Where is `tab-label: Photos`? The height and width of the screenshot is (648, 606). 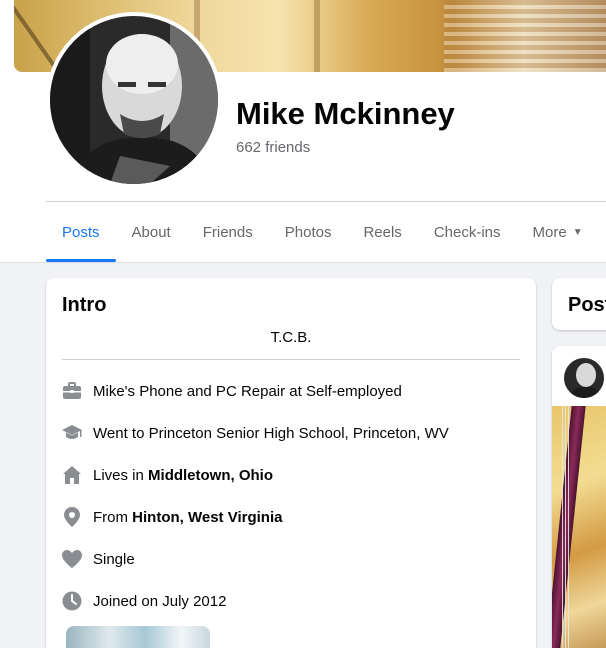
tab-label: Photos is located at coordinates (308, 232).